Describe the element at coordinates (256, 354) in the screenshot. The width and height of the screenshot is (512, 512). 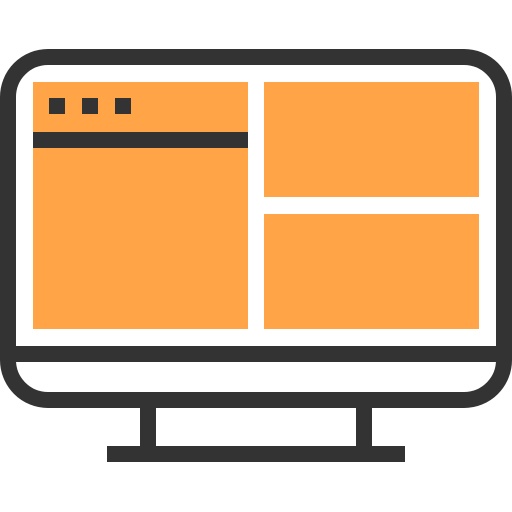
I see `monitor-bezel-divider` at that location.